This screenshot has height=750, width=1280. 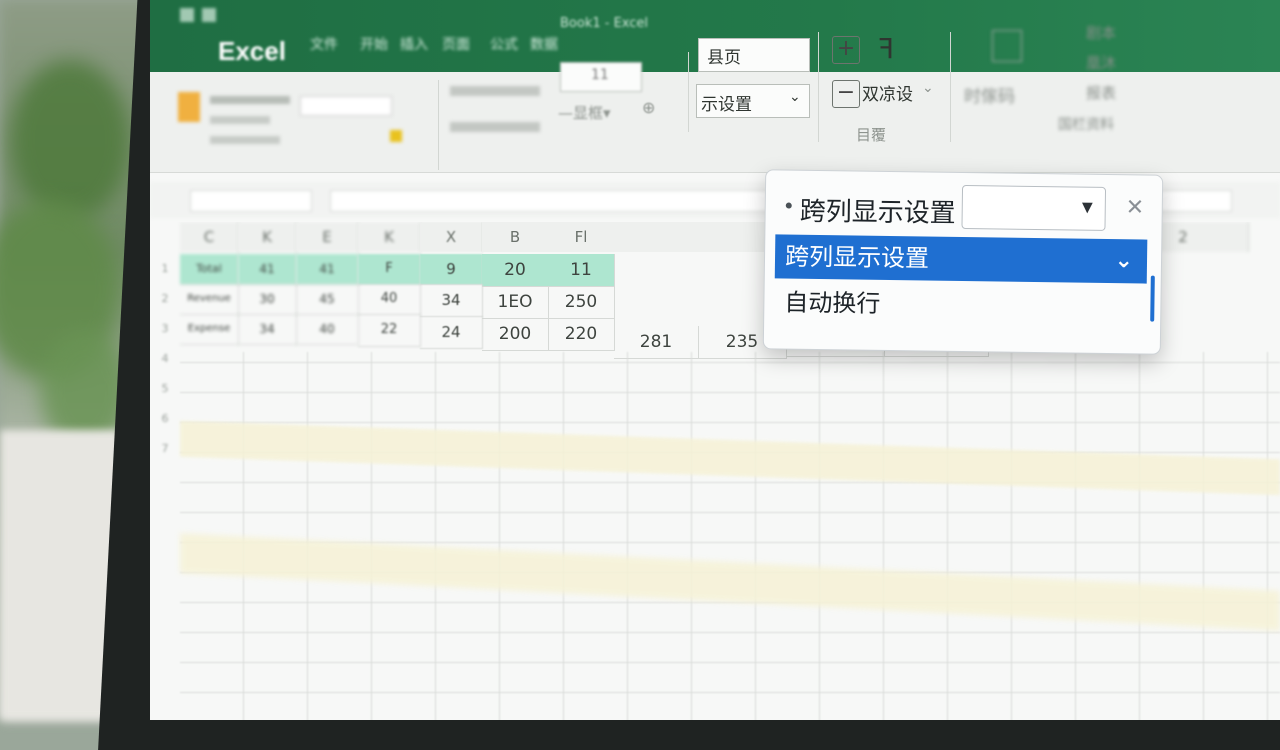 What do you see at coordinates (648, 107) in the screenshot?
I see `merge-icon: ⊕` at bounding box center [648, 107].